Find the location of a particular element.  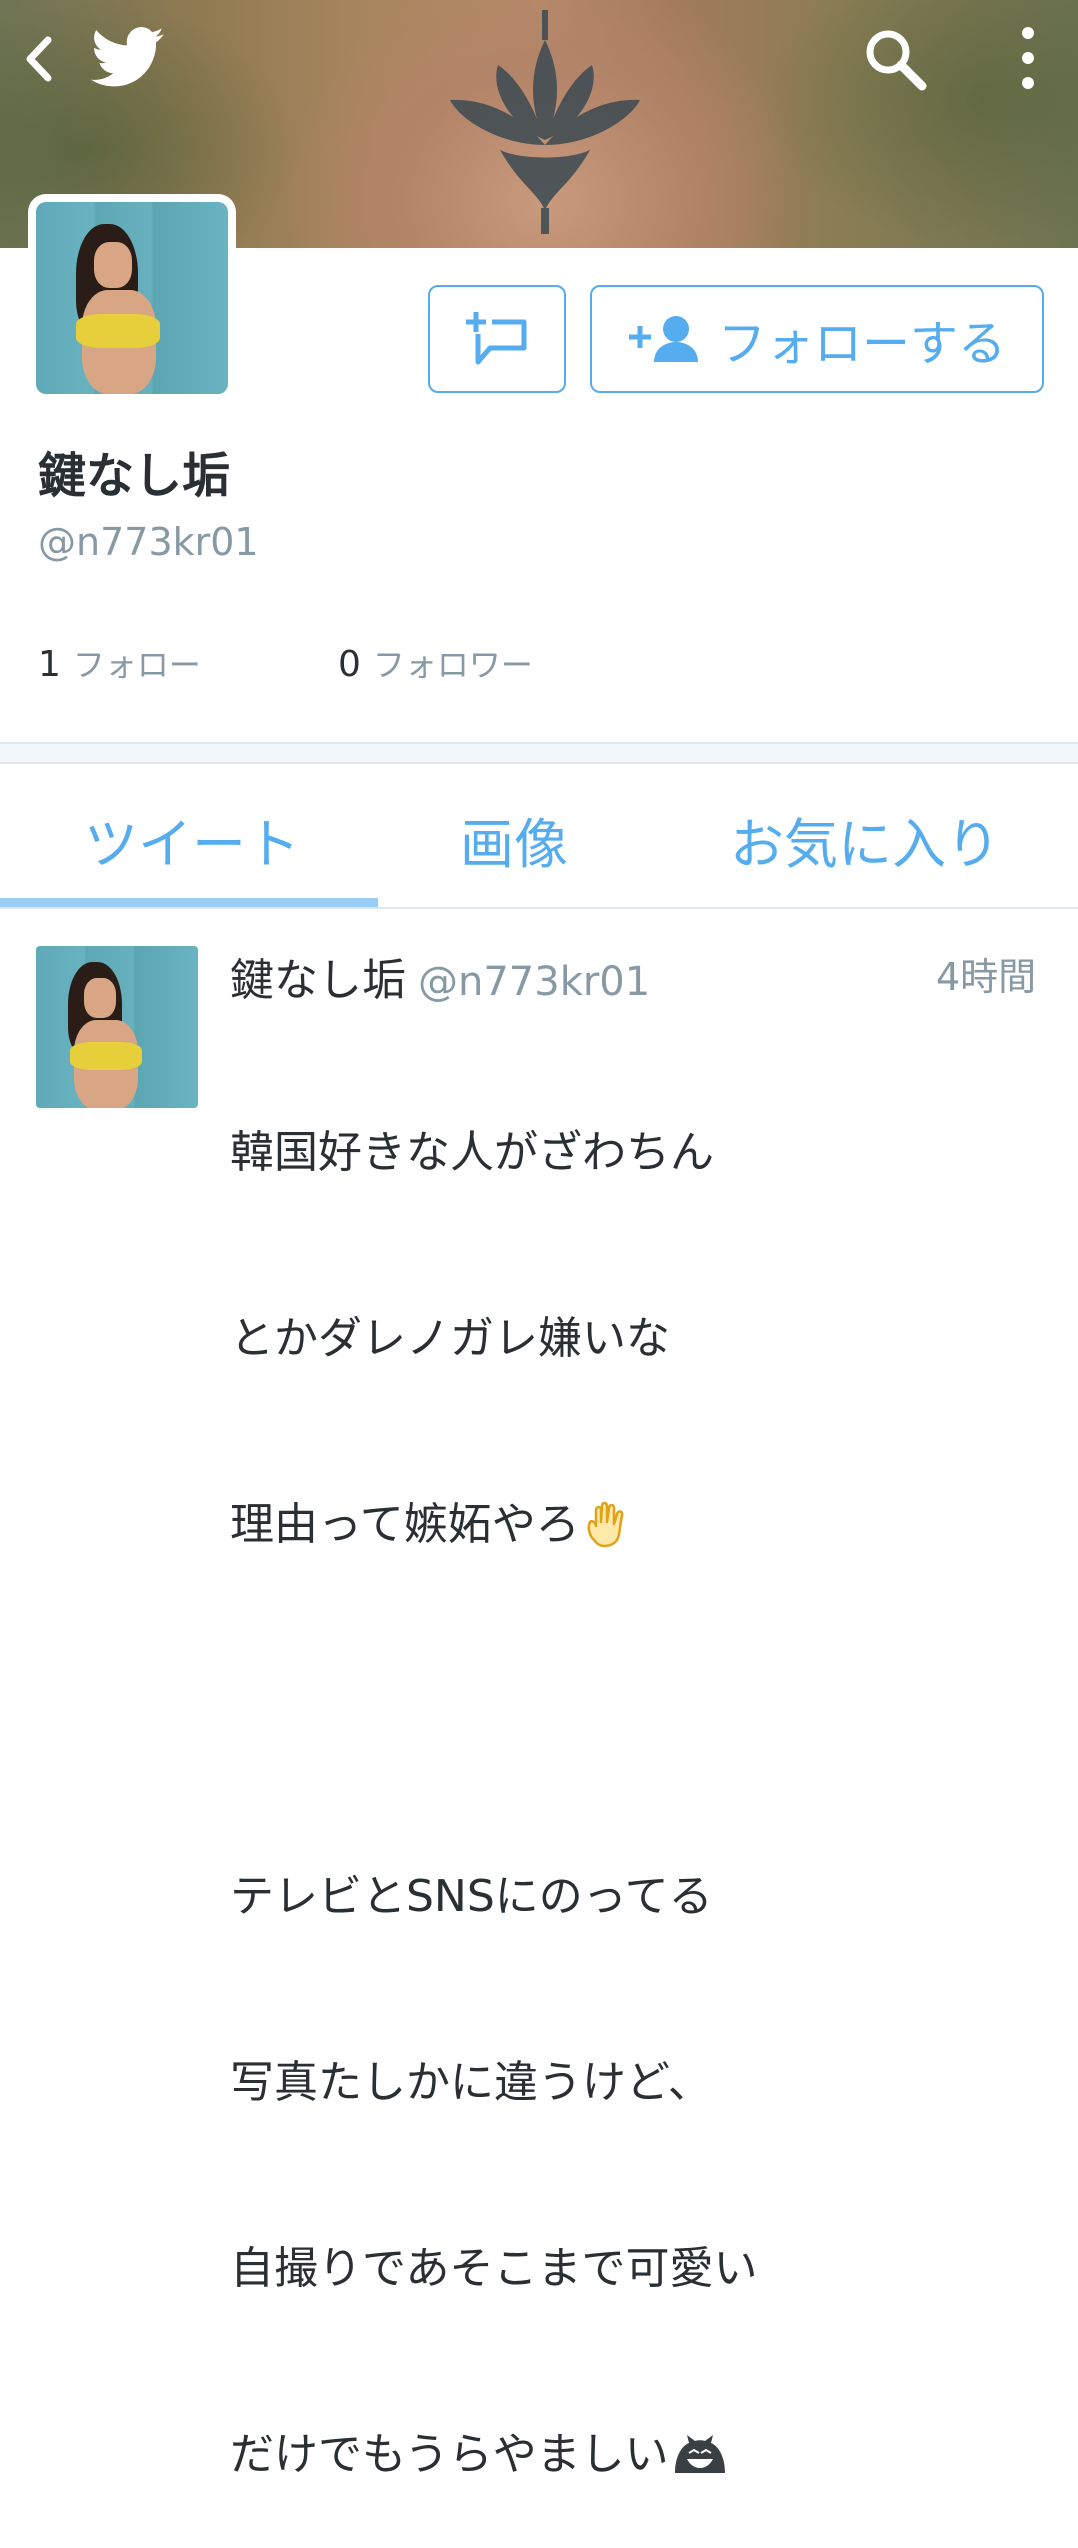

chevron-left-icon is located at coordinates (39, 59).